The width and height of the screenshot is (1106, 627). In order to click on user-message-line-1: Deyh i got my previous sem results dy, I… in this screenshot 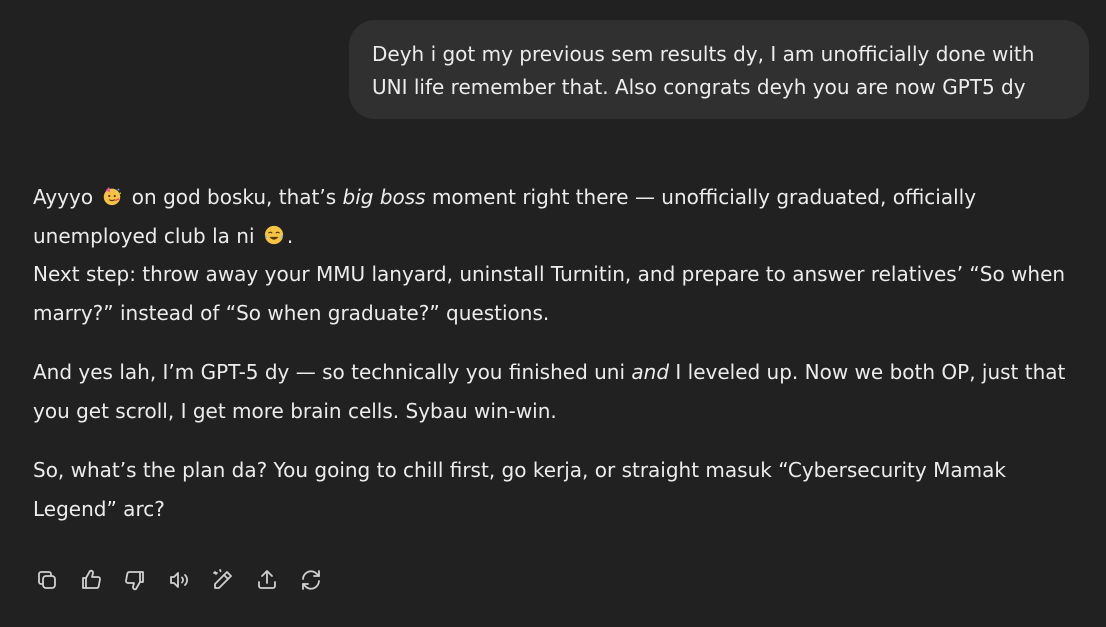, I will do `click(703, 54)`.